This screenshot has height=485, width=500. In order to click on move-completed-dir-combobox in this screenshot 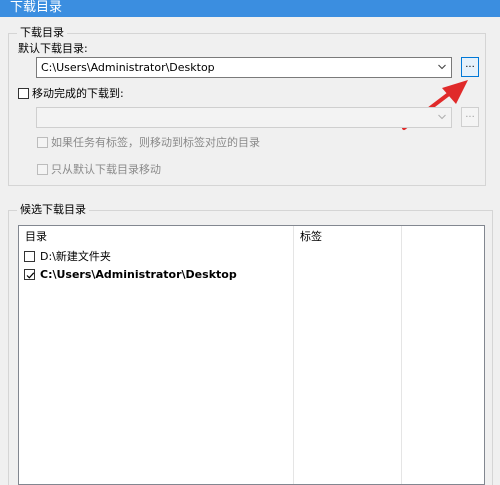, I will do `click(244, 117)`.